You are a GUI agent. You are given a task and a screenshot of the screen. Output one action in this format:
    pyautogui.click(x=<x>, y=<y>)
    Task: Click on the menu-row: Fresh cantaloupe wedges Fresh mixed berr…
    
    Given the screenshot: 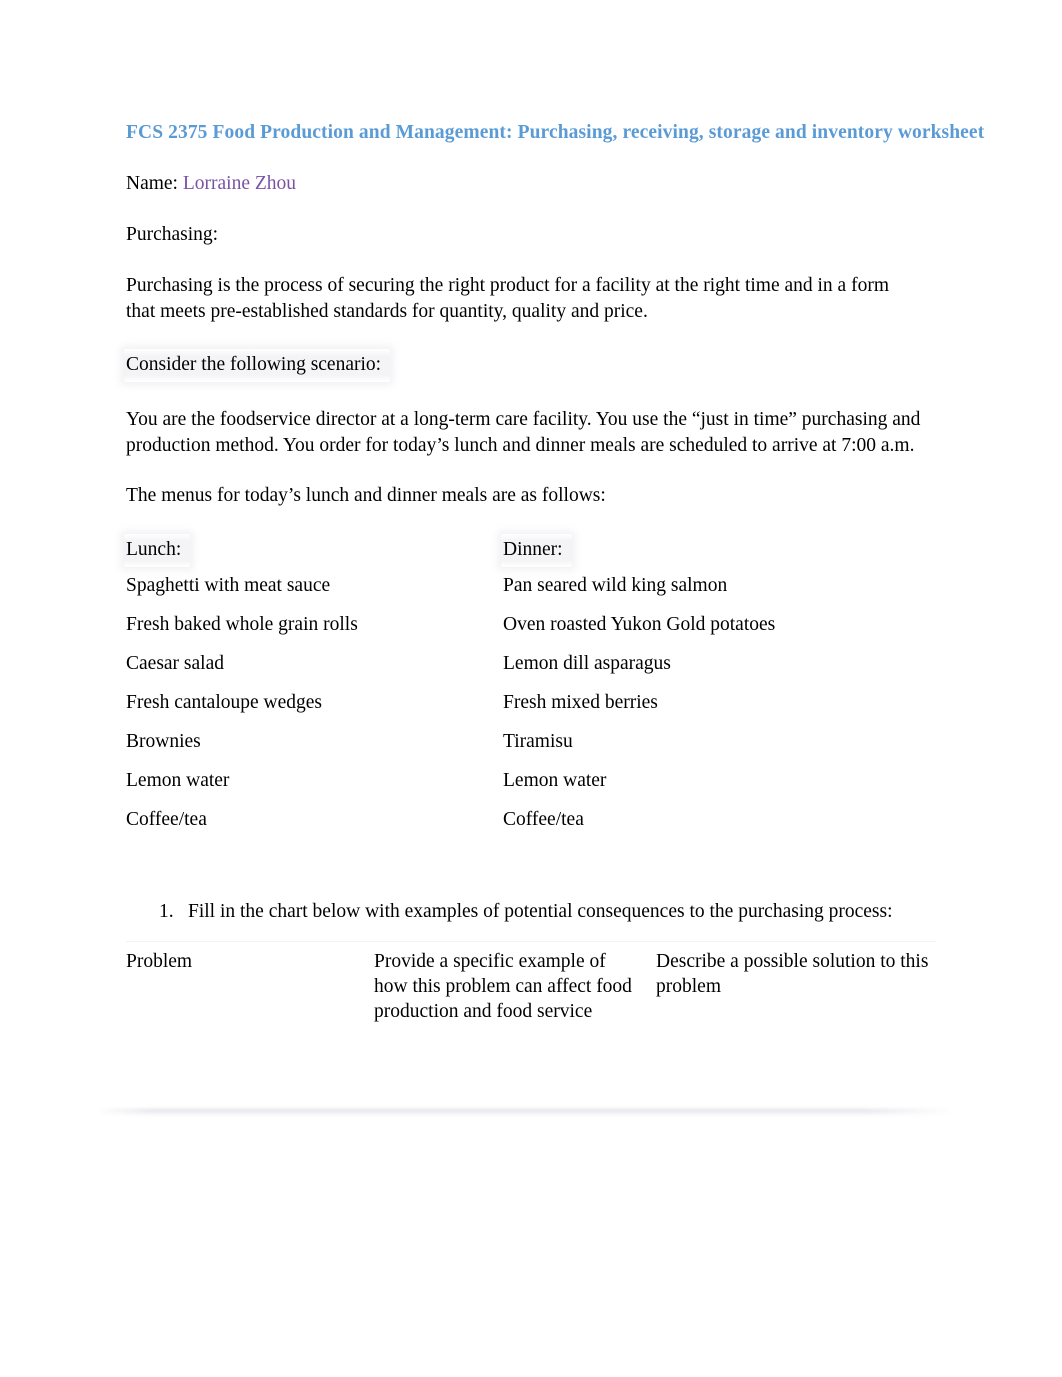 What is the action you would take?
    pyautogui.click(x=531, y=709)
    